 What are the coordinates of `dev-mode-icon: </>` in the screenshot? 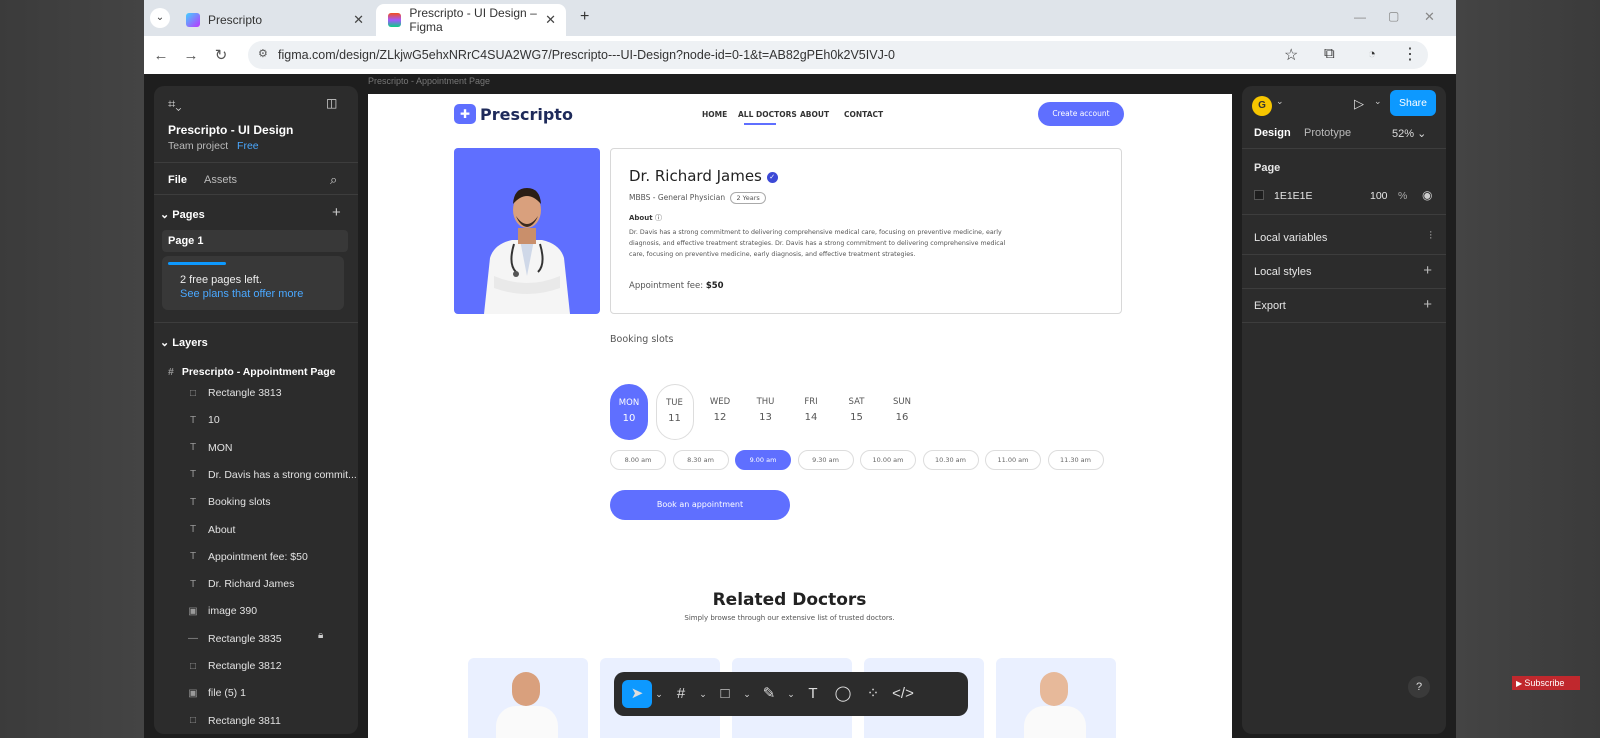 It's located at (903, 694).